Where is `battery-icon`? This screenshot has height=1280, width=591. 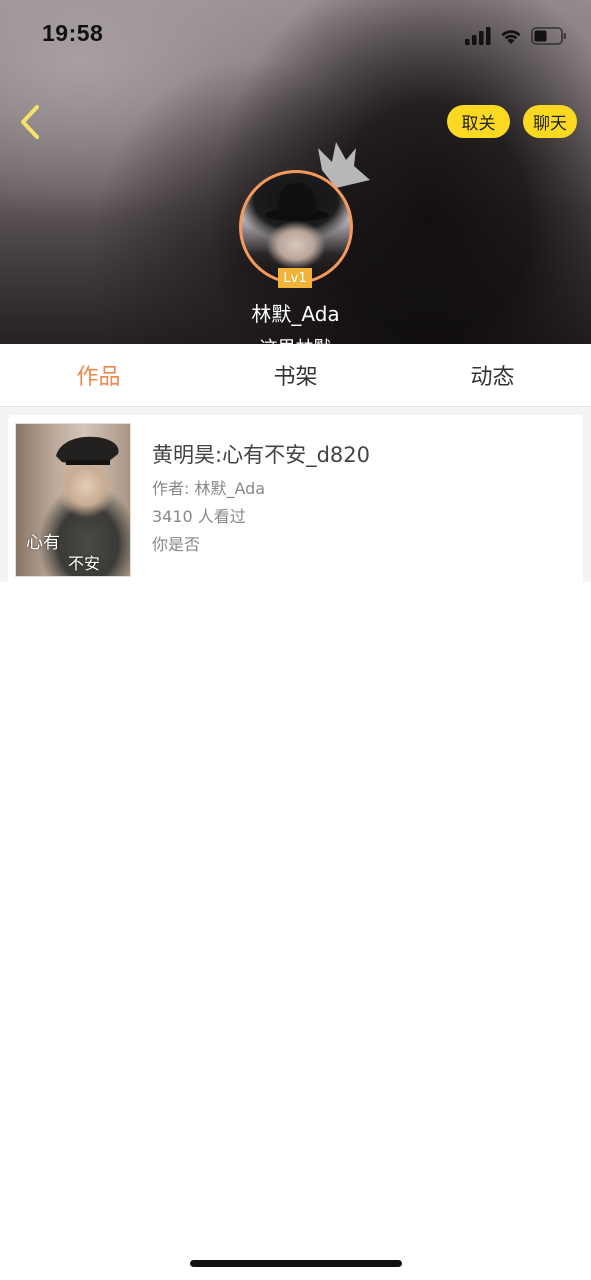 battery-icon is located at coordinates (548, 36).